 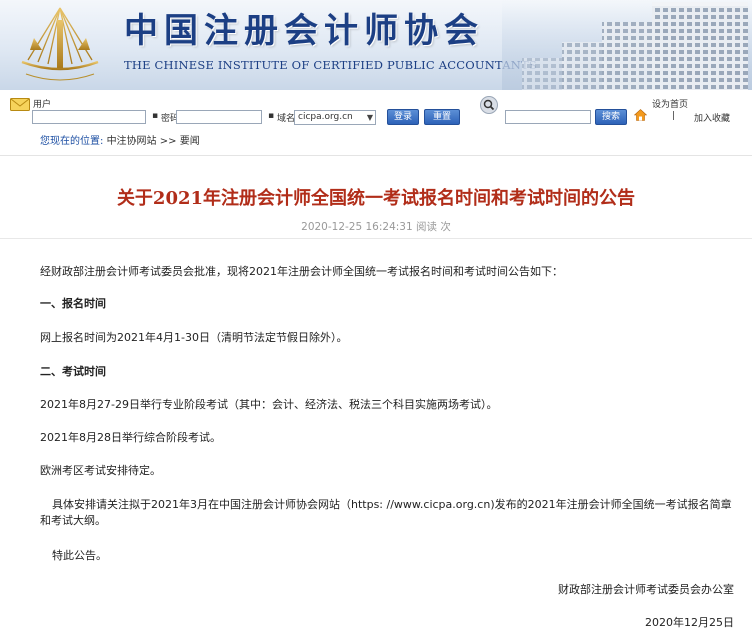 What do you see at coordinates (42, 105) in the screenshot?
I see `user-label: 用户` at bounding box center [42, 105].